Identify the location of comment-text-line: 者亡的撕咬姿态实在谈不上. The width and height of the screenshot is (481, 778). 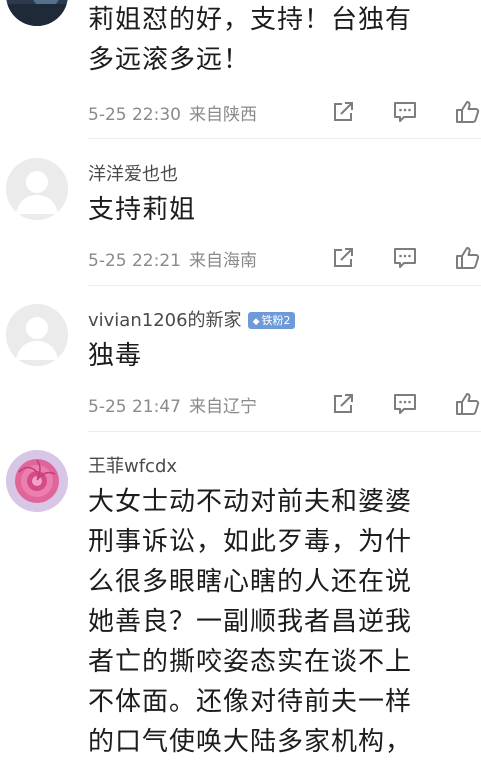
(250, 662).